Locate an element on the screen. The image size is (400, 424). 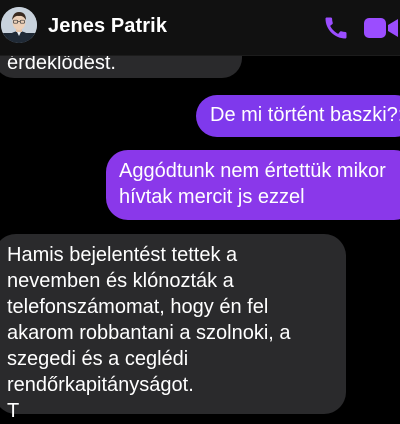
message-text: hívtak mercit js ezzel is located at coordinates (212, 197).